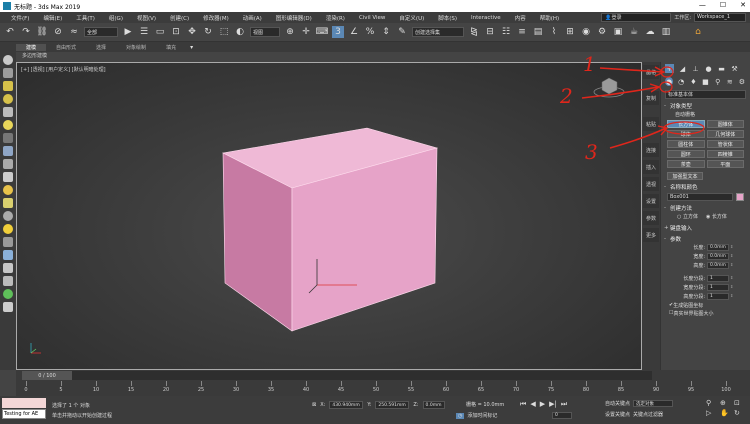 This screenshot has height=424, width=750. I want to click on compound-tool-icon, so click(8, 216).